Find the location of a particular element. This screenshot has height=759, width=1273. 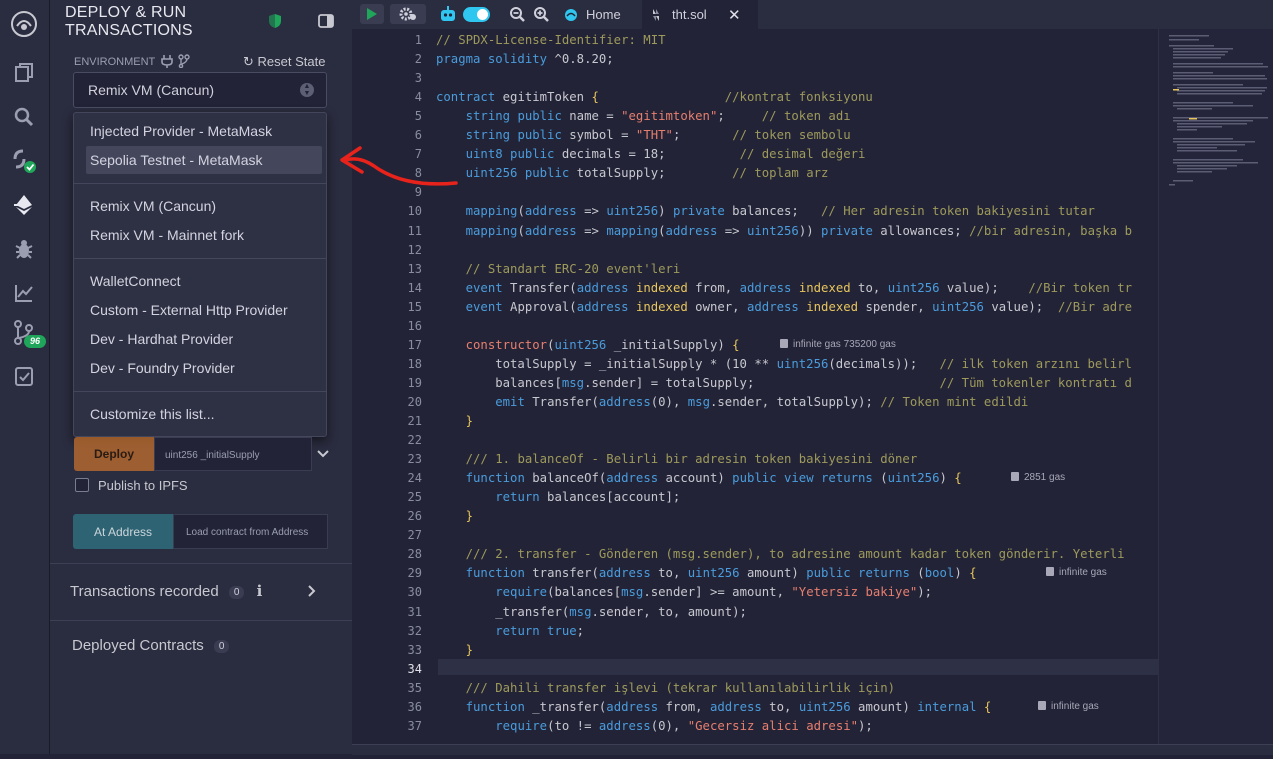

publish-ipfs-checkbox is located at coordinates (82, 485).